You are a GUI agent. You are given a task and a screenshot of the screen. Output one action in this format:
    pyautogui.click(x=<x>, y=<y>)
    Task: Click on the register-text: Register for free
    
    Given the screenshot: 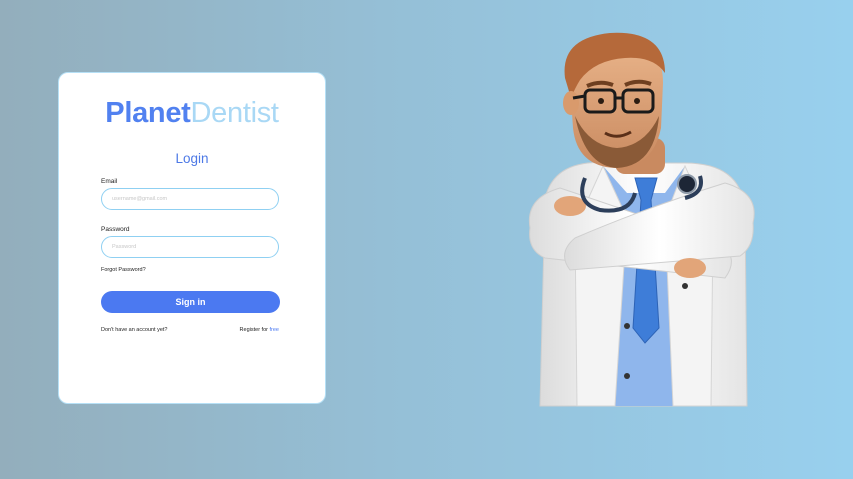 What is the action you would take?
    pyautogui.click(x=259, y=330)
    